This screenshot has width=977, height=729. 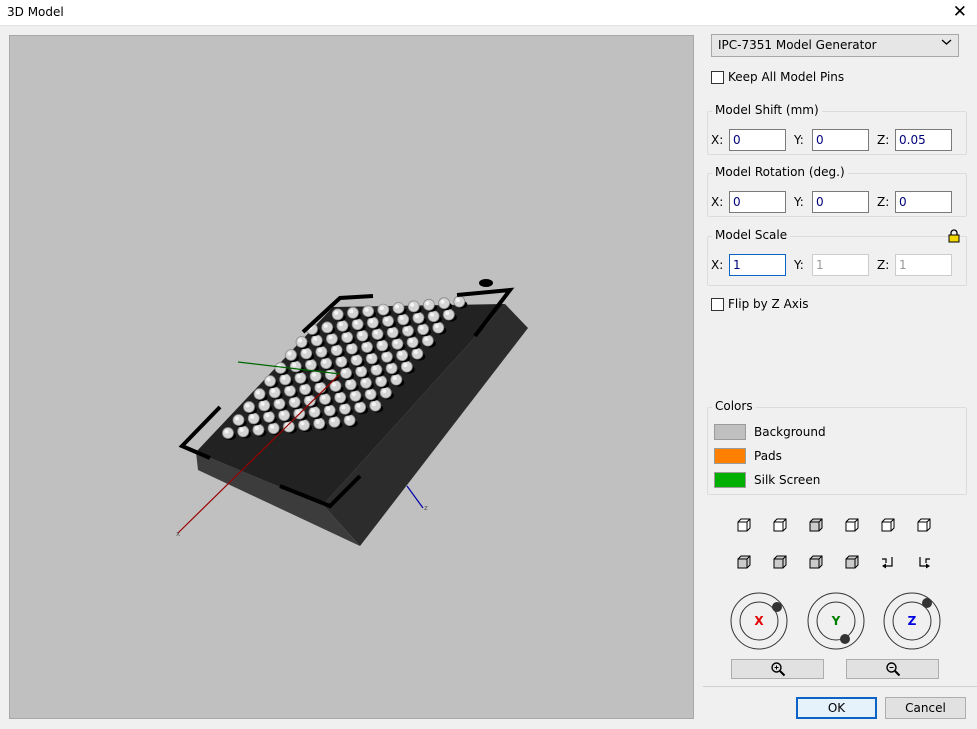 I want to click on silk-color-swatch, so click(x=730, y=480).